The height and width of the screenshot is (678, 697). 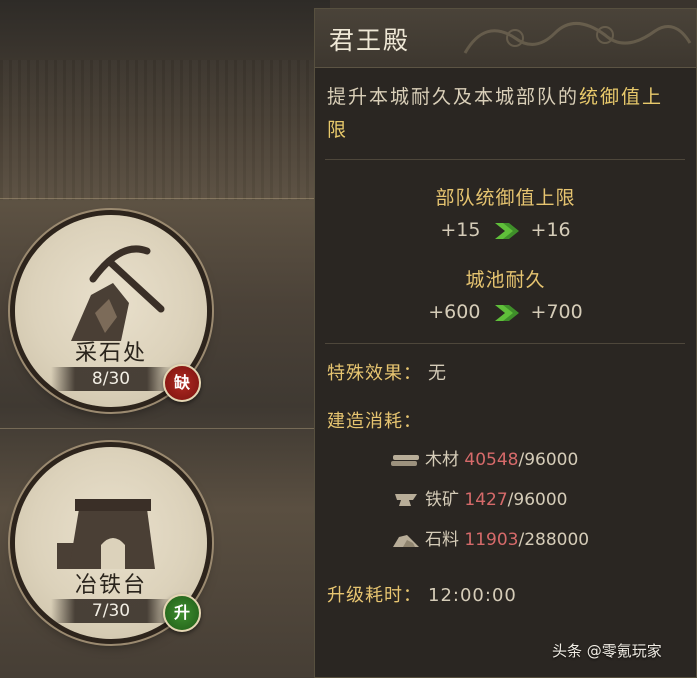 I want to click on stone-icon, so click(x=406, y=541).